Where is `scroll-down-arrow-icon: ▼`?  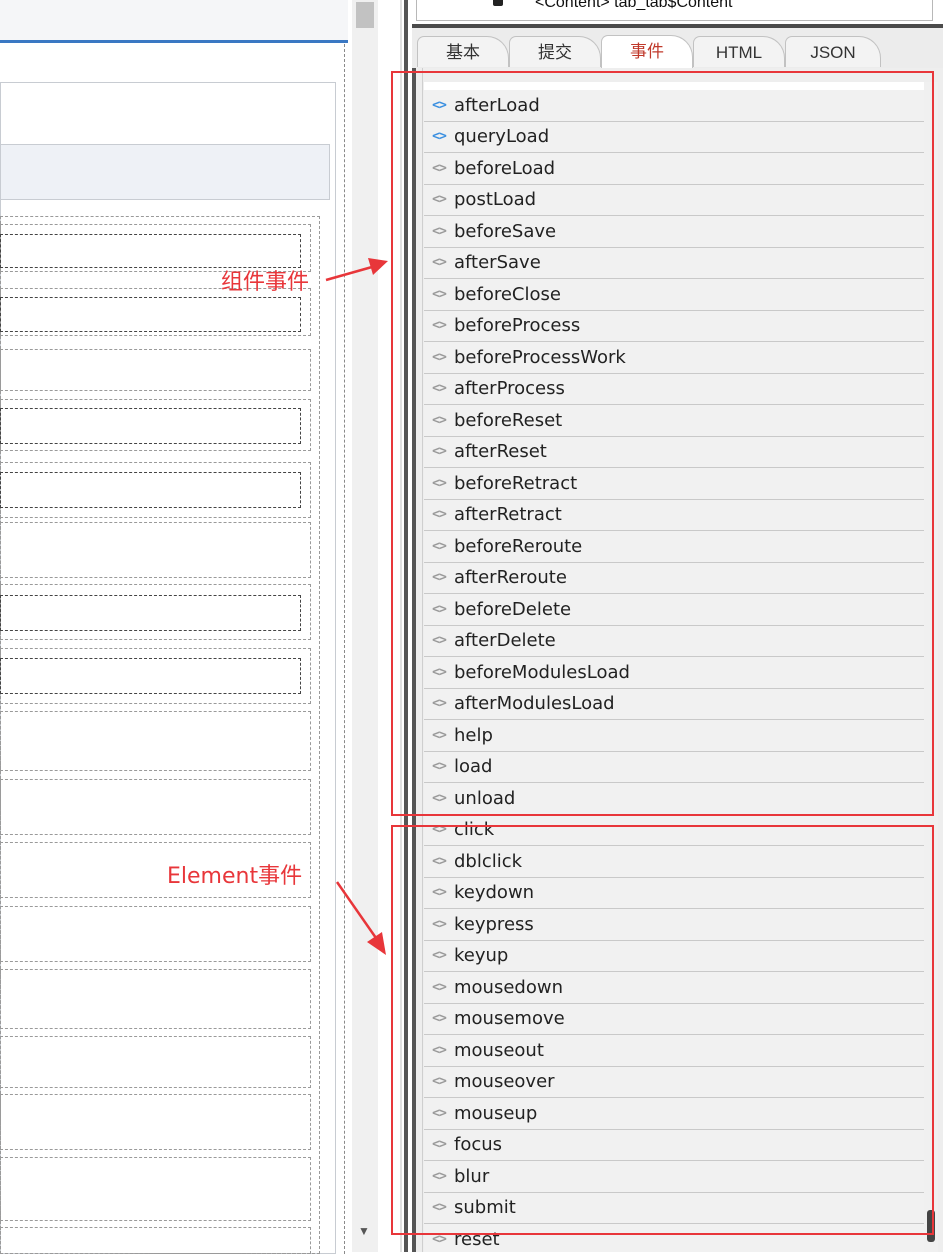
scroll-down-arrow-icon: ▼ is located at coordinates (364, 1231).